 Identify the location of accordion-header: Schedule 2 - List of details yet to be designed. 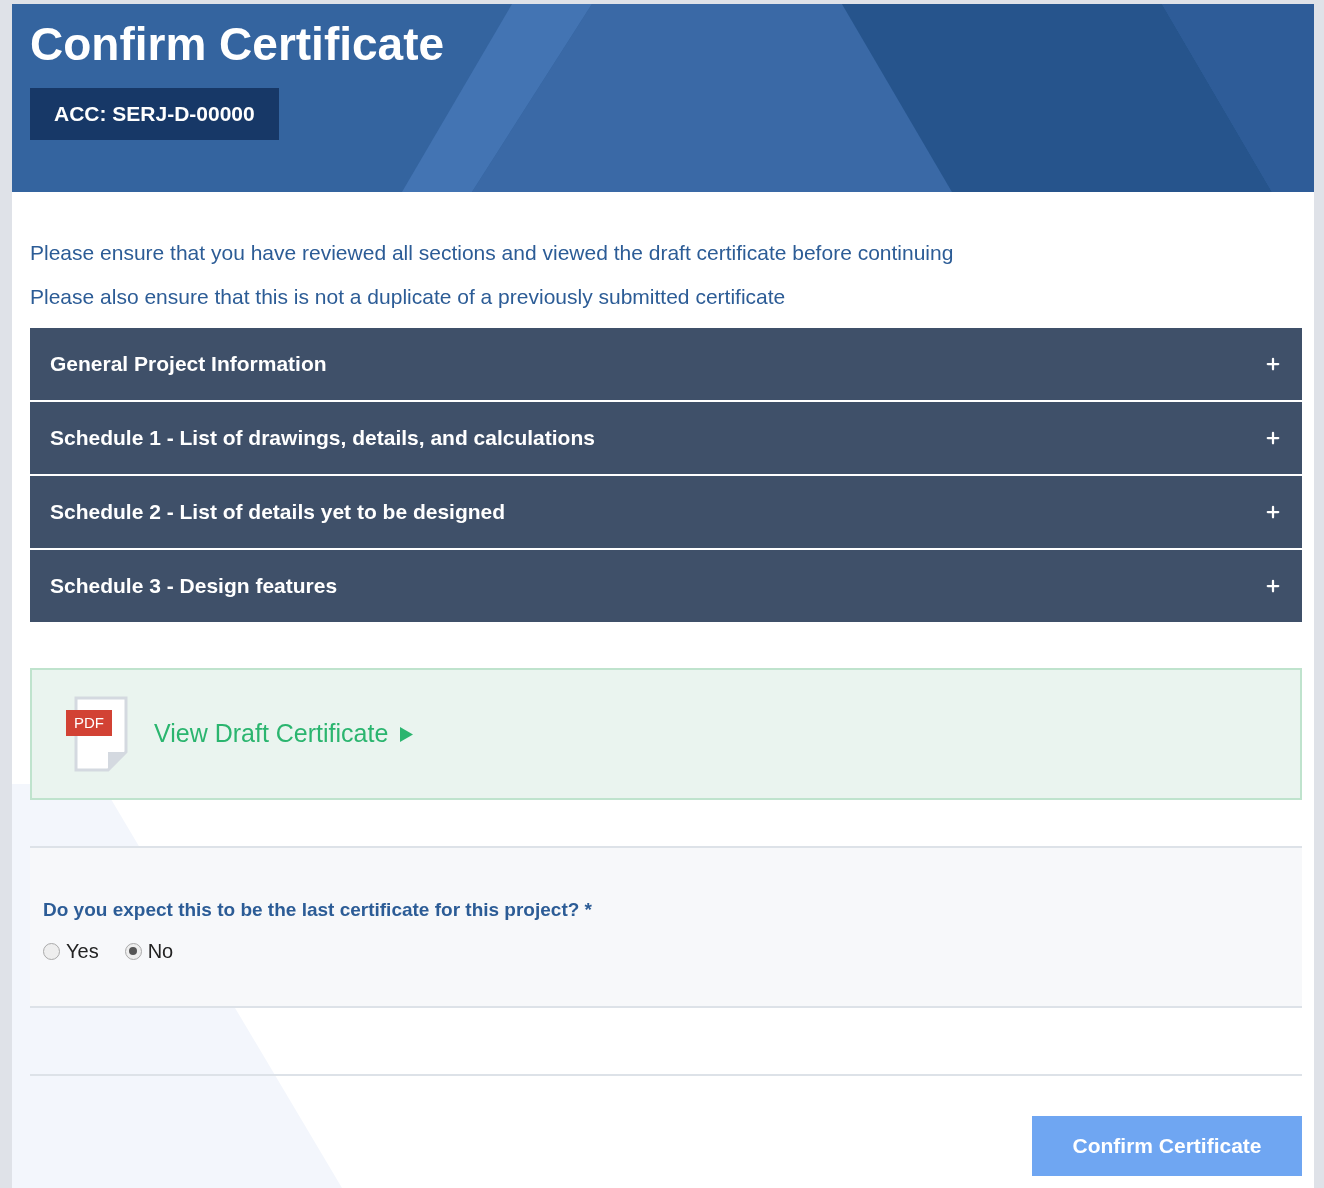
(666, 512).